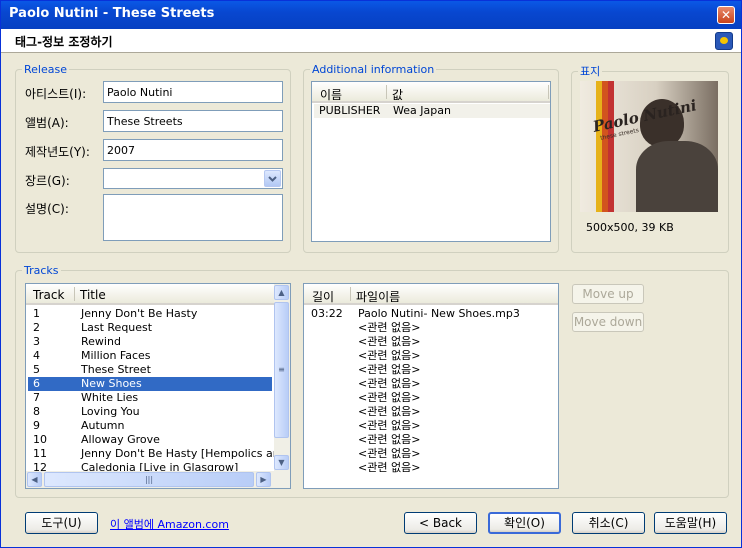 This screenshot has width=742, height=548. Describe the element at coordinates (281, 292) in the screenshot. I see `scroll-up-button: ▲` at that location.